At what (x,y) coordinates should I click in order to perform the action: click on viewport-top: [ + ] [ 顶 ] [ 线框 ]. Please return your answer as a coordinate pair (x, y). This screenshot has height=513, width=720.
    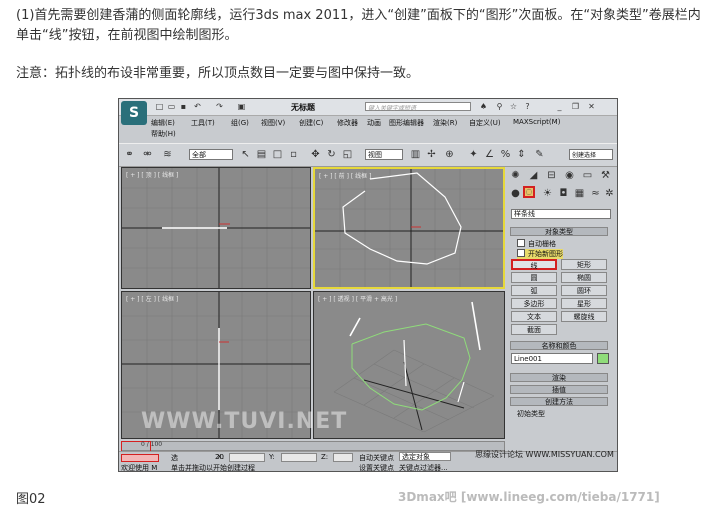
    Looking at the image, I should click on (216, 228).